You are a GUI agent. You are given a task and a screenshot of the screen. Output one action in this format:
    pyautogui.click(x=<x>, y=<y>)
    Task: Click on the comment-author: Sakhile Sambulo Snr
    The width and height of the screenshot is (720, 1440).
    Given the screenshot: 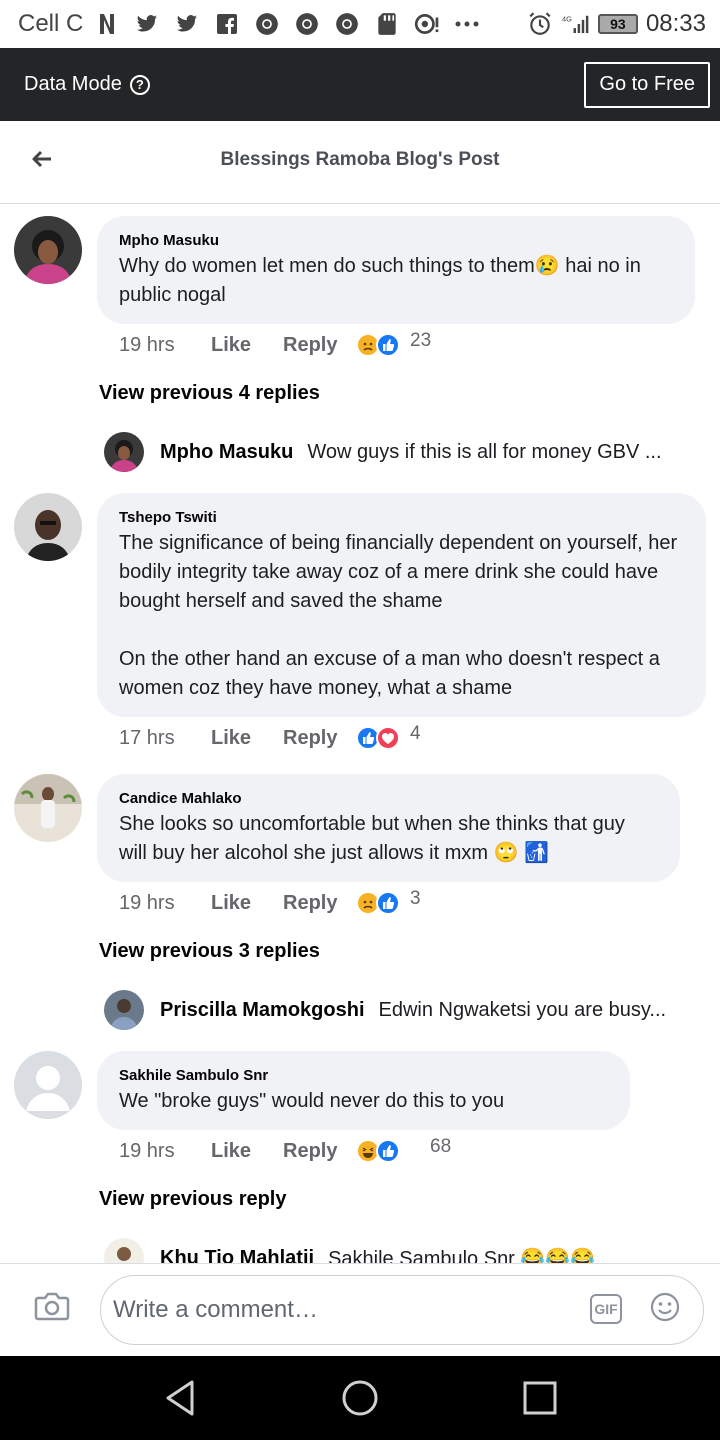 What is the action you would take?
    pyautogui.click(x=363, y=1075)
    